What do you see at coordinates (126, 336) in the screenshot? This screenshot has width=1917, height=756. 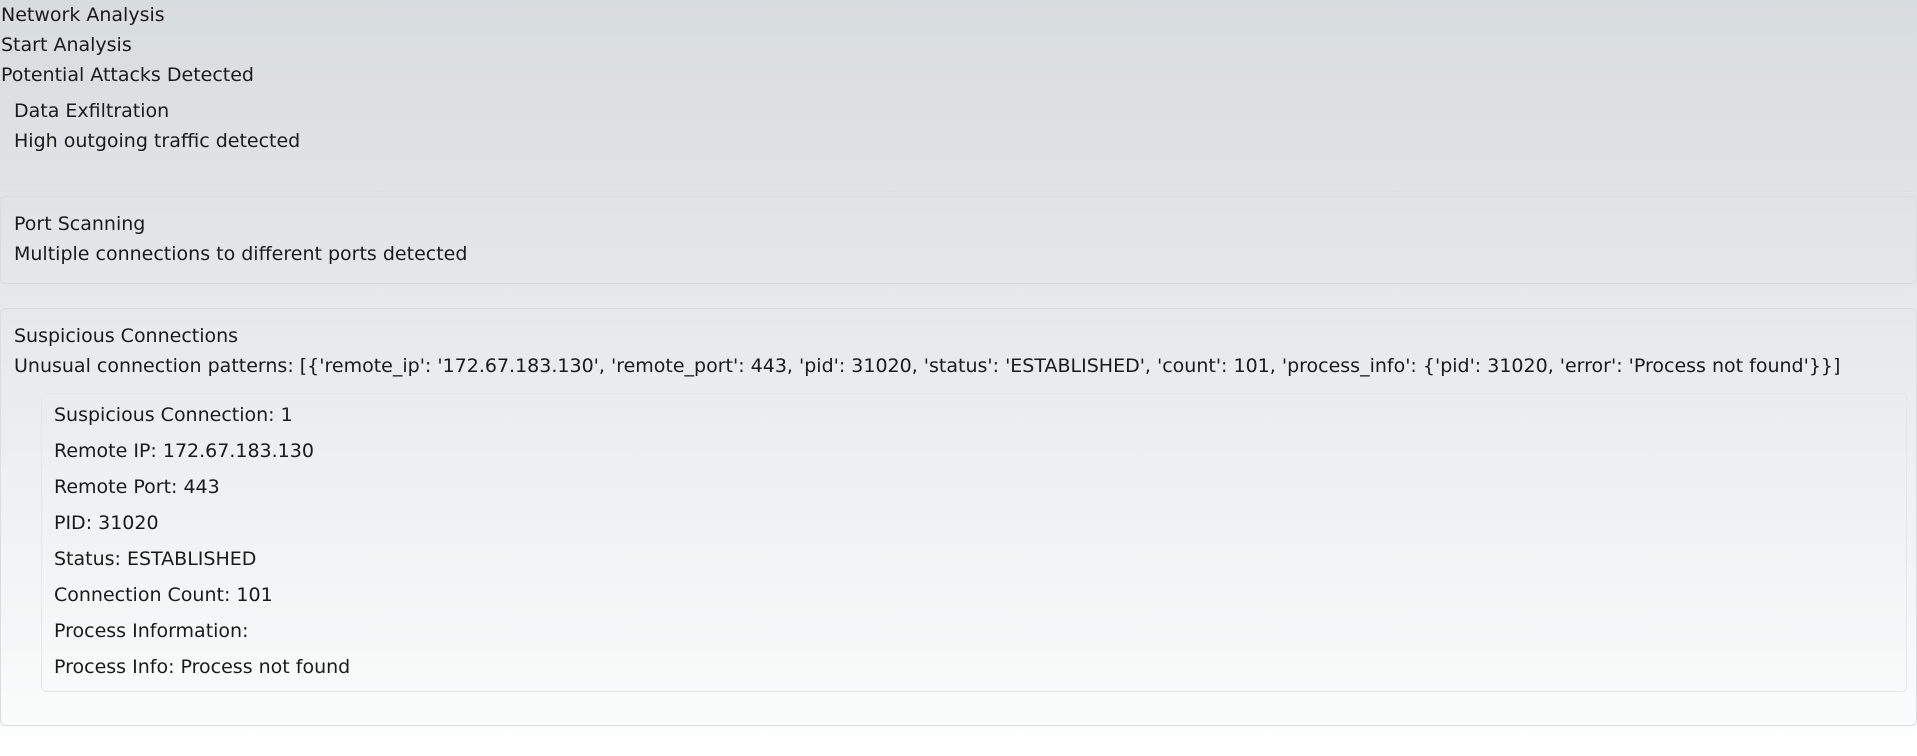 I see `attack-name: Suspicious Connections` at bounding box center [126, 336].